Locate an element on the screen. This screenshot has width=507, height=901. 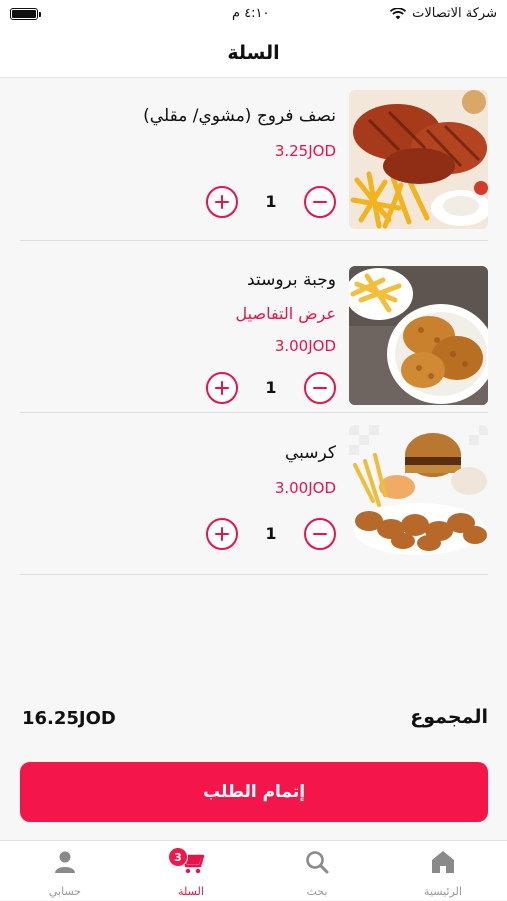
tab-search-label: بحث is located at coordinates (317, 891).